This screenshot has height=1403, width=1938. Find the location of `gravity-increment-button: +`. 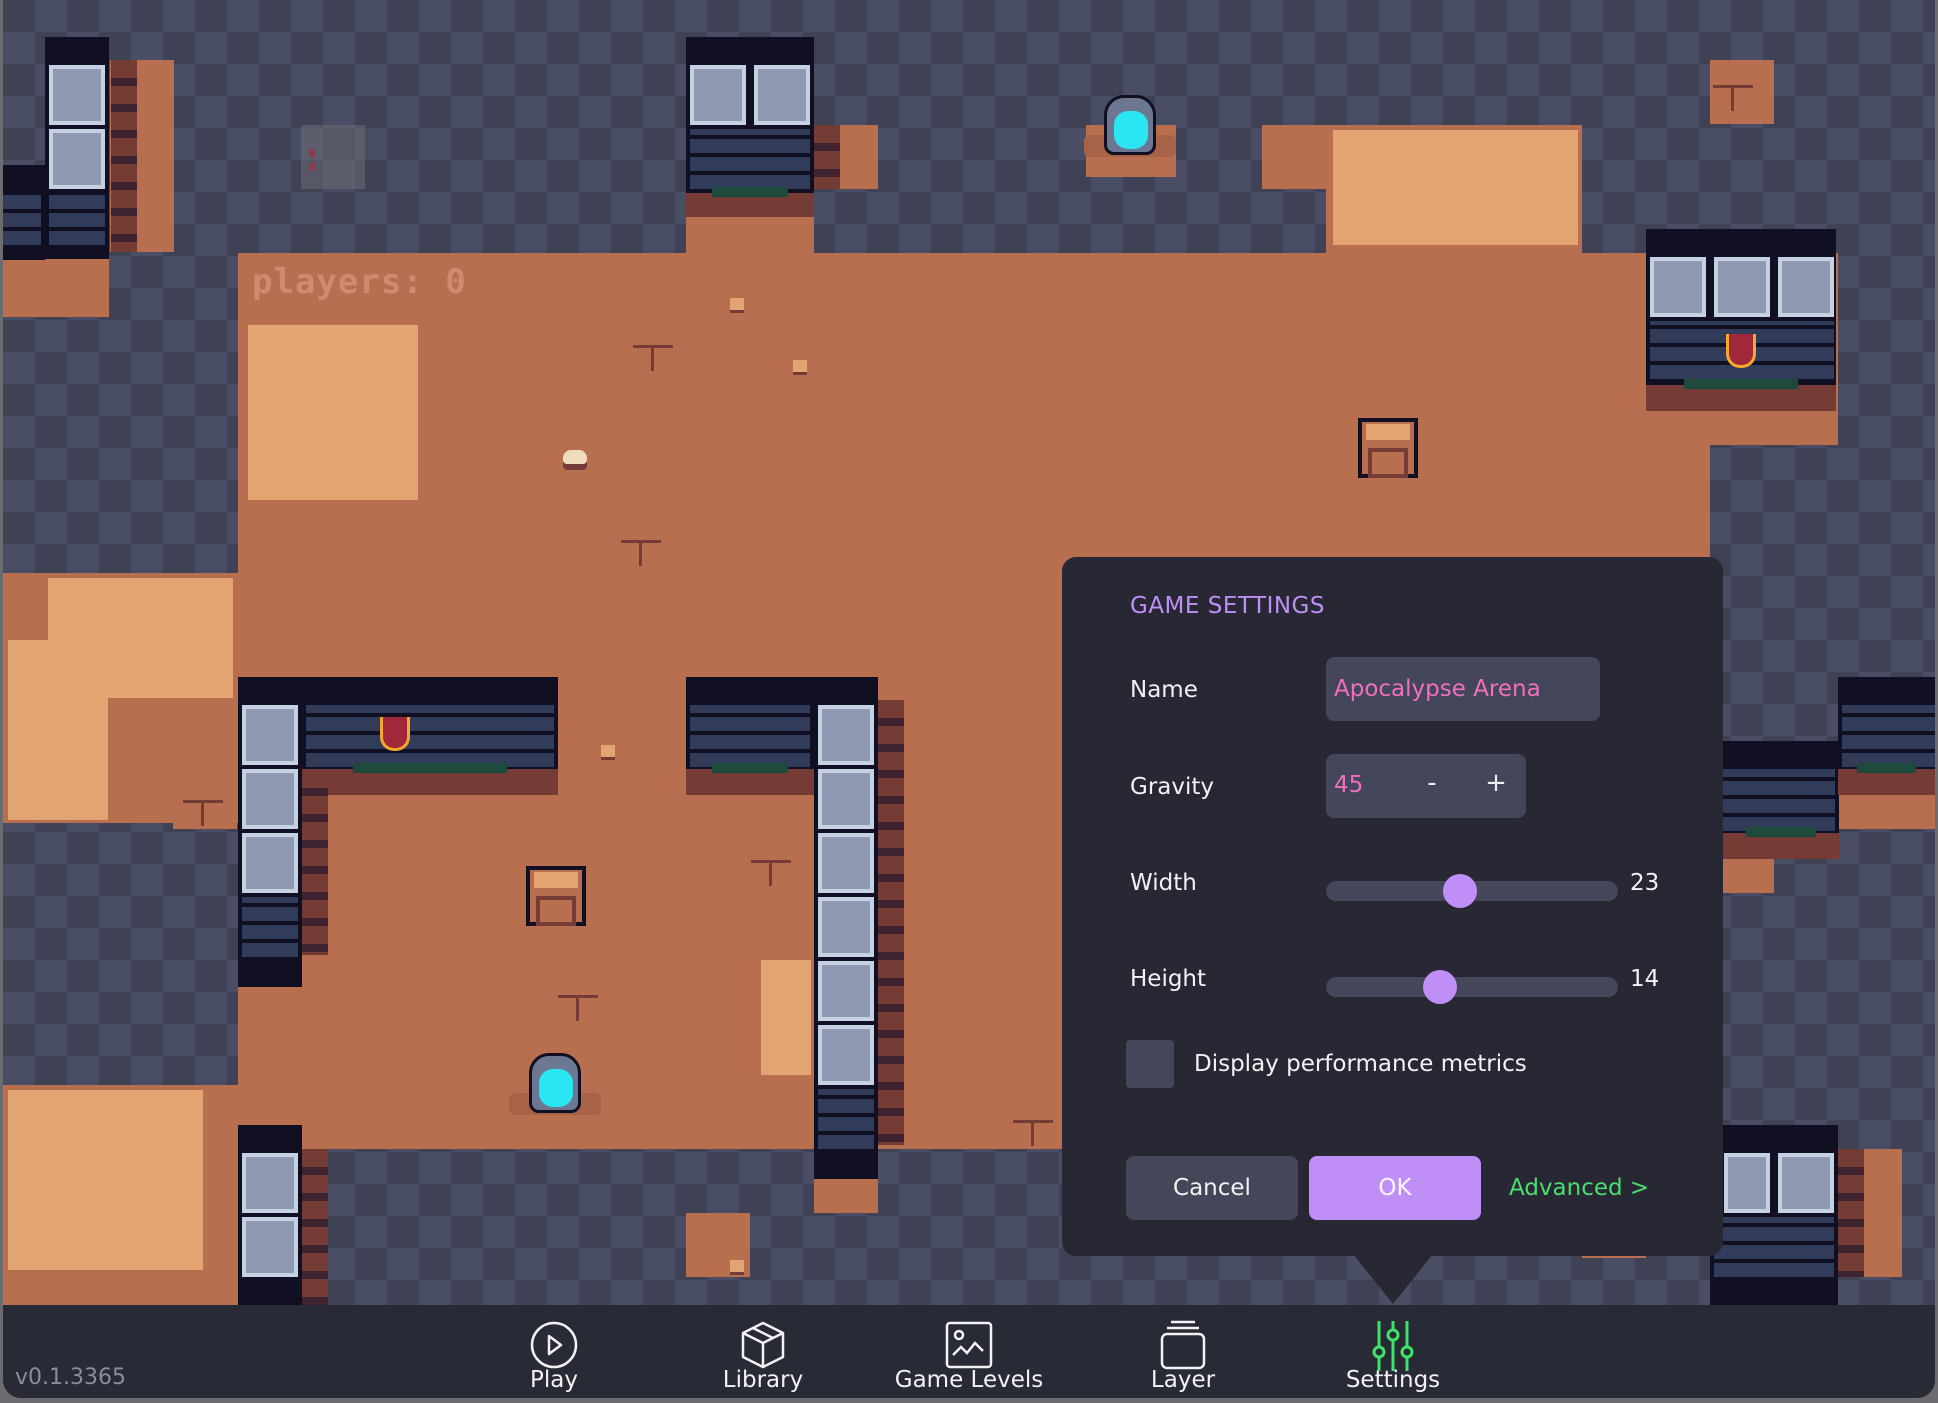

gravity-increment-button: + is located at coordinates (1496, 783).